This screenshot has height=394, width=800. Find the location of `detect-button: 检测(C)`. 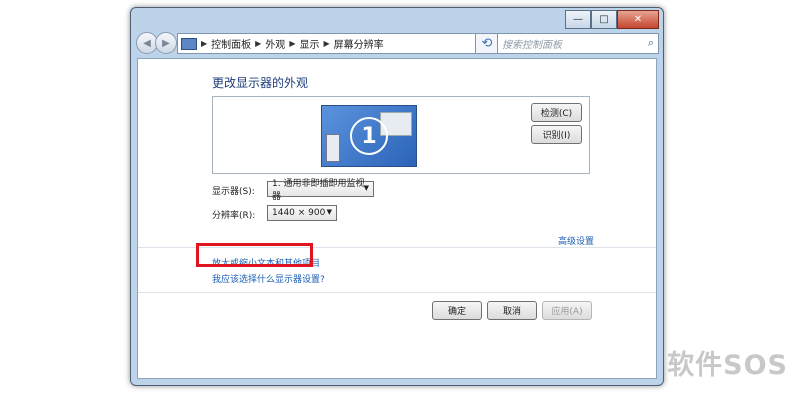

detect-button: 检测(C) is located at coordinates (556, 112).